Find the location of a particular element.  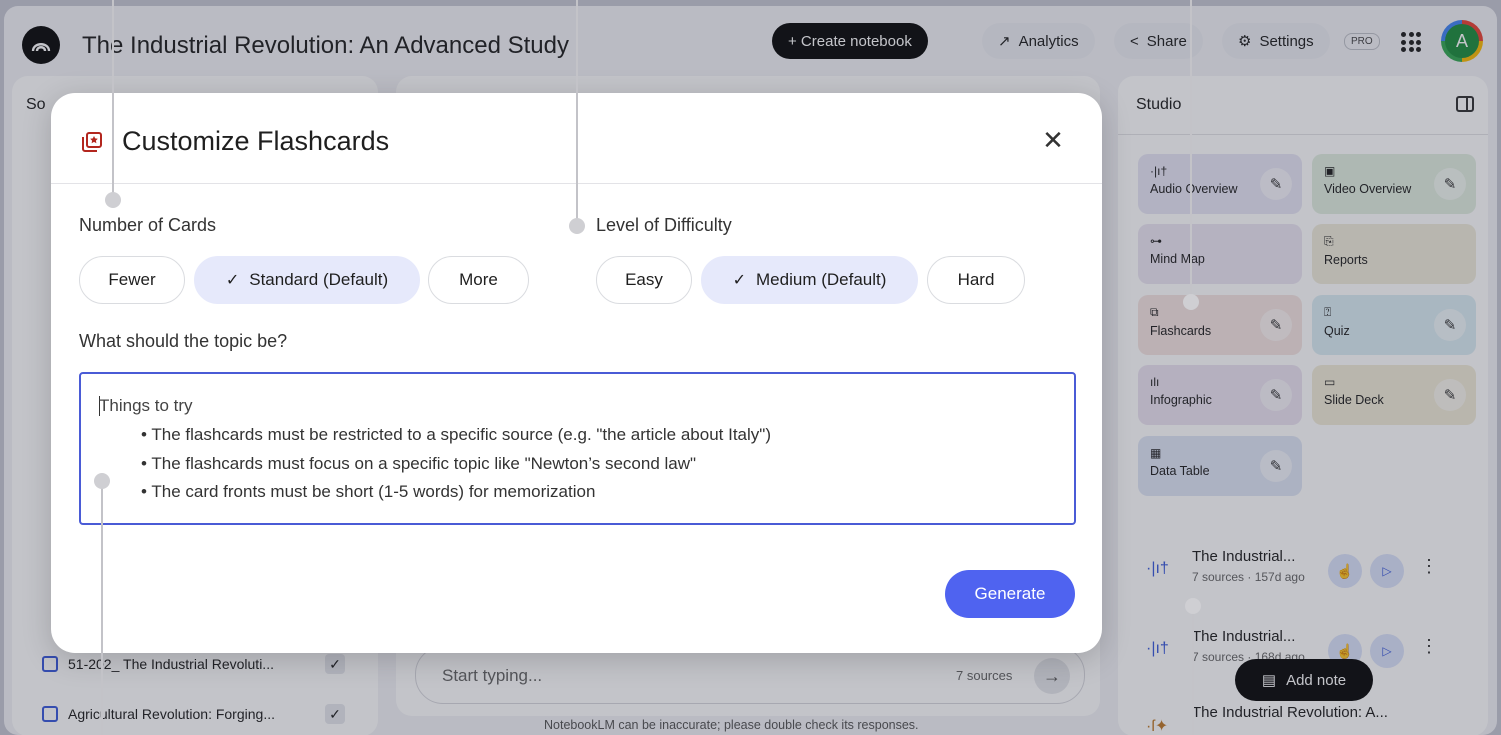

difficulty-label: Level of Difficulty is located at coordinates (664, 225).